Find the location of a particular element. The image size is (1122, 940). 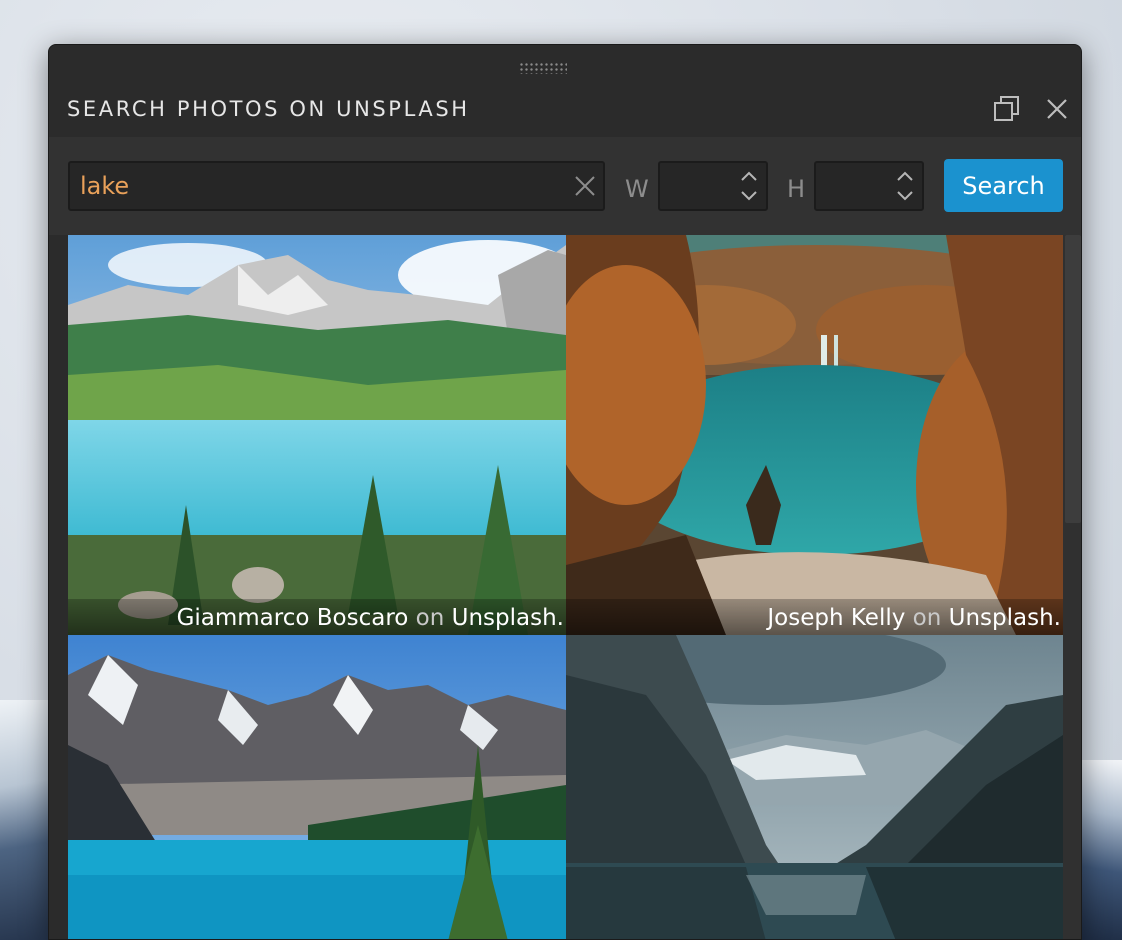

restore-window-icon is located at coordinates (1006, 108).